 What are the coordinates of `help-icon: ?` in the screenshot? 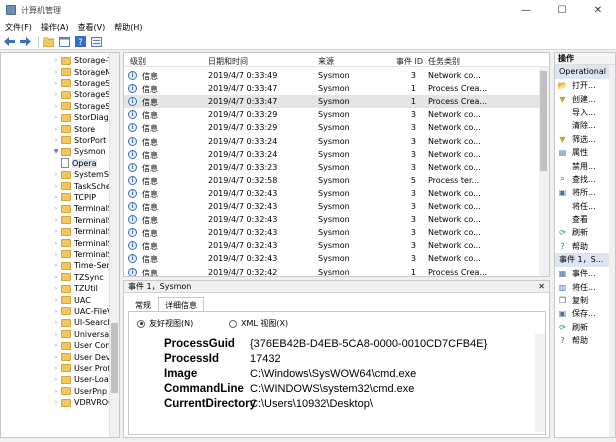 It's located at (80, 41).